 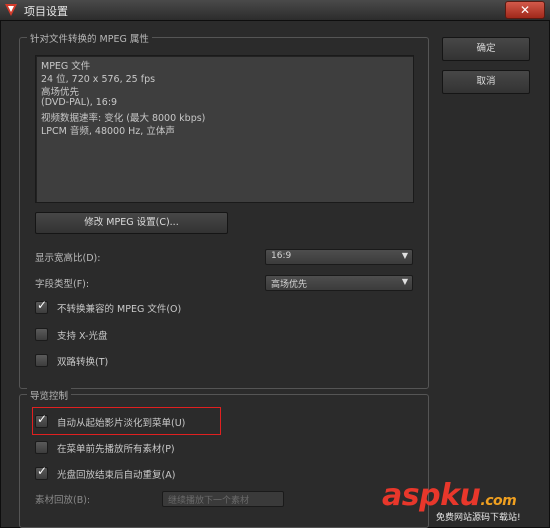 I want to click on two-pass-checkbox, so click(x=41, y=360).